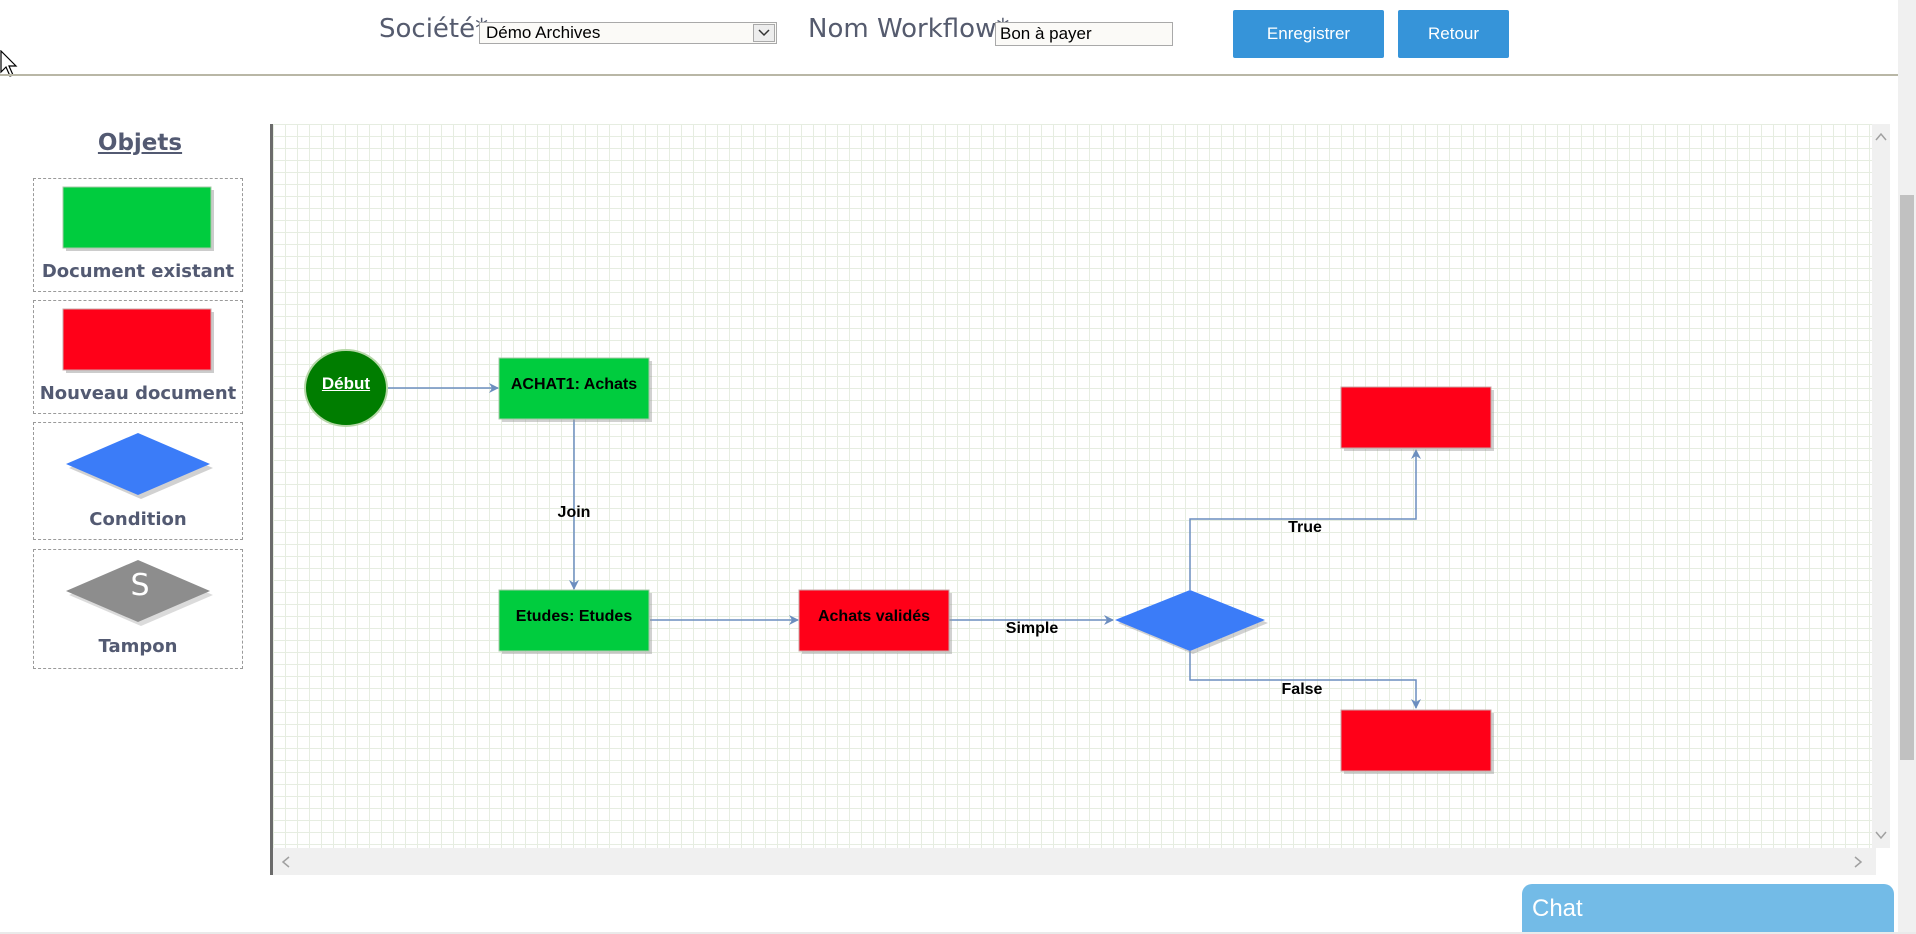  I want to click on edge-true-label: True, so click(1305, 527).